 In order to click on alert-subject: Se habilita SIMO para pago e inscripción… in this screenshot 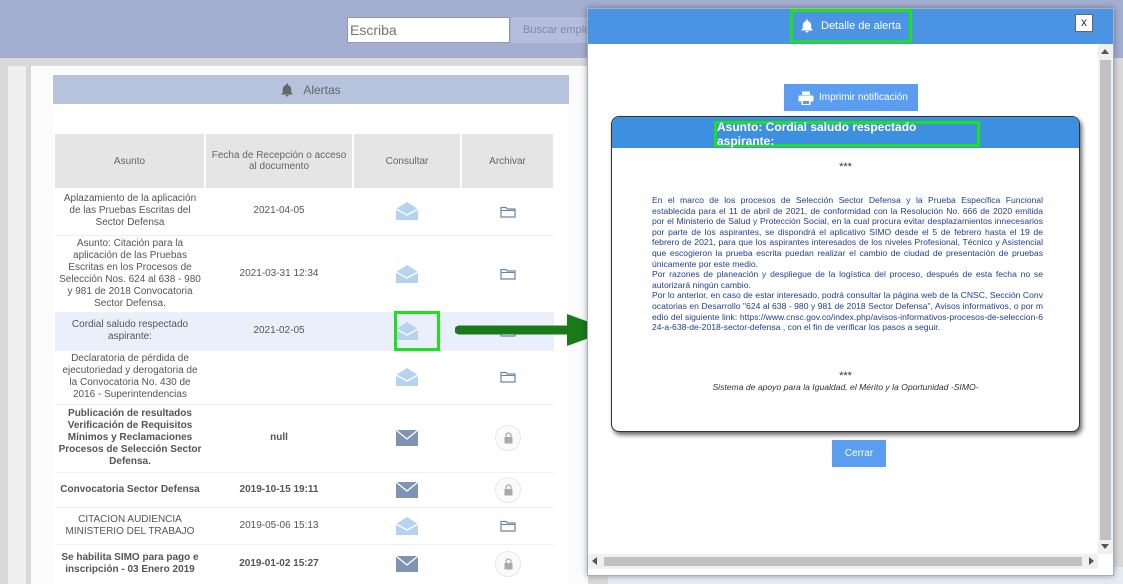, I will do `click(130, 564)`.